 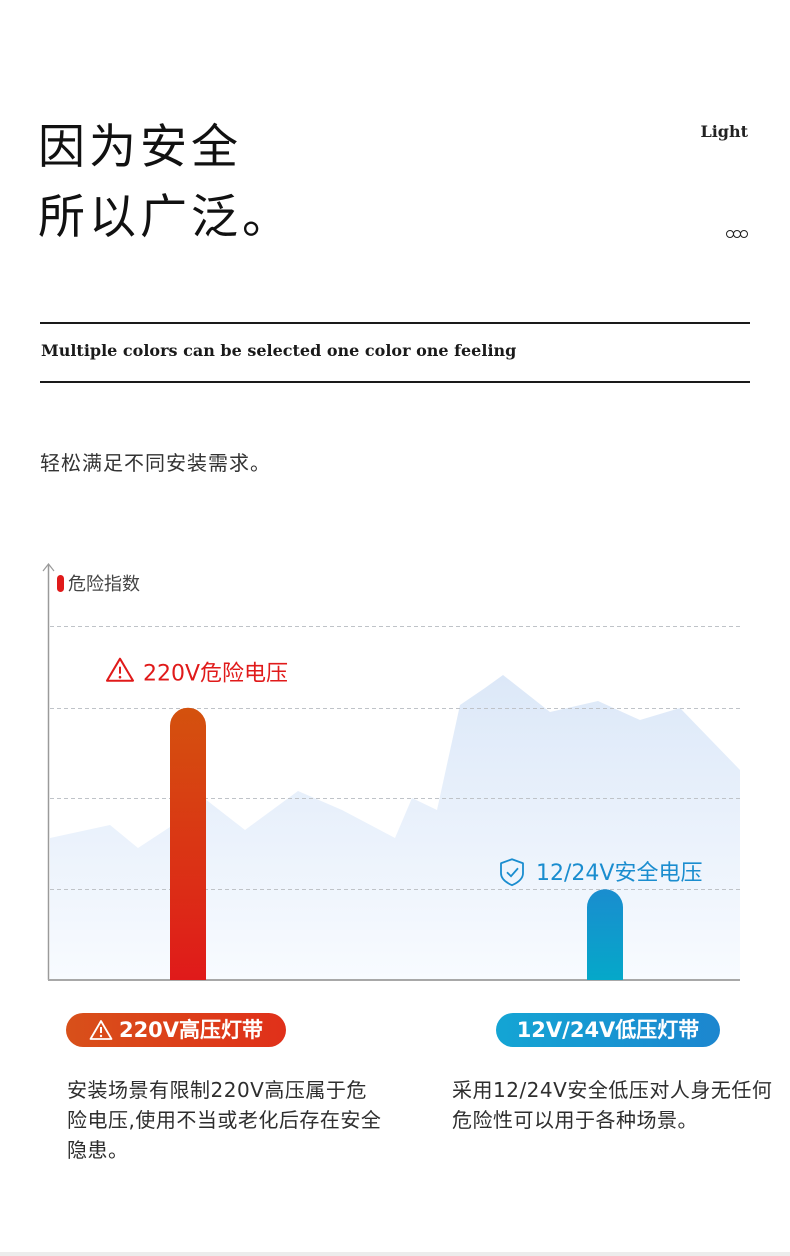 I want to click on subtitle: 轻松满足不同安装需求。, so click(x=155, y=463).